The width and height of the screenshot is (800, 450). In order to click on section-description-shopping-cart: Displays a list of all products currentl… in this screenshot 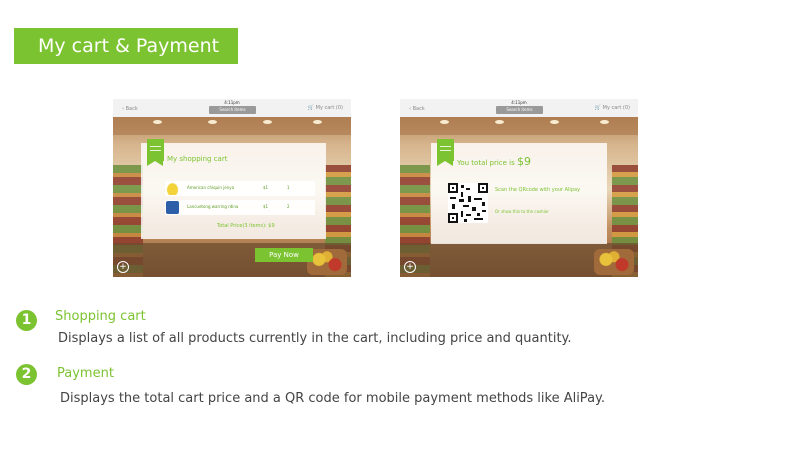, I will do `click(315, 338)`.